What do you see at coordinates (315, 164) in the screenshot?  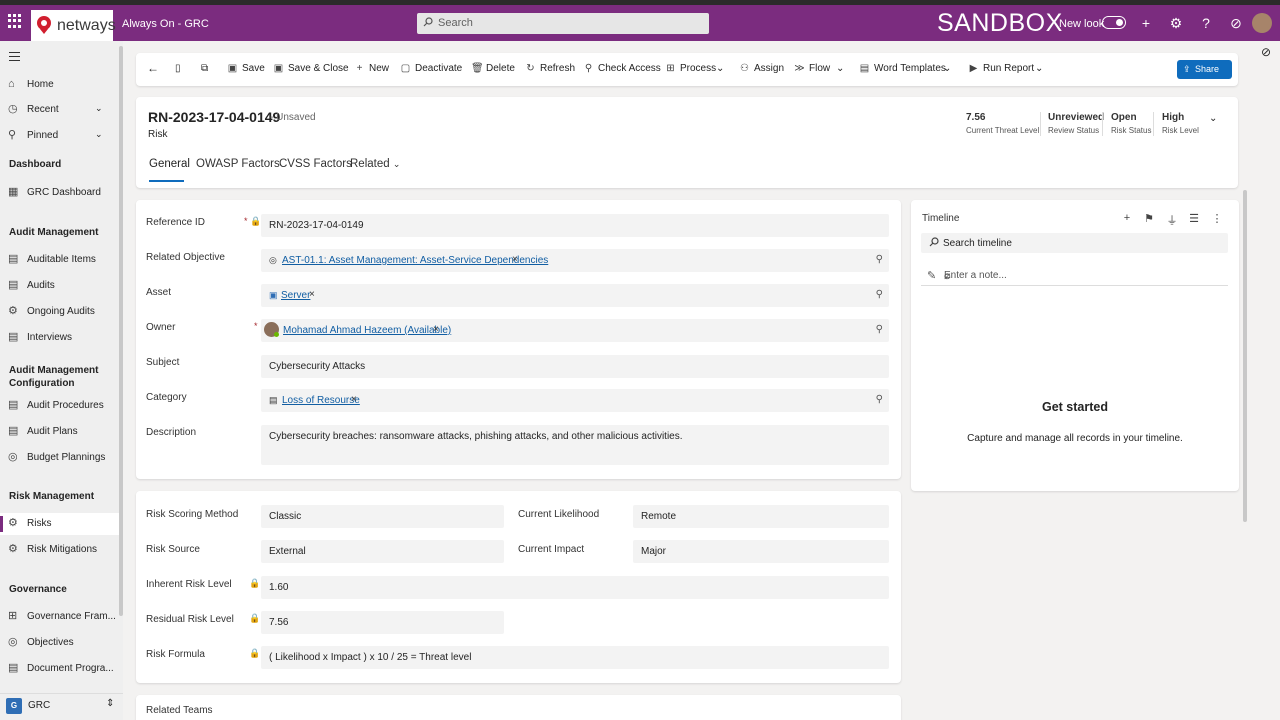 I see `tab-cvss-factors: CVSS Factors` at bounding box center [315, 164].